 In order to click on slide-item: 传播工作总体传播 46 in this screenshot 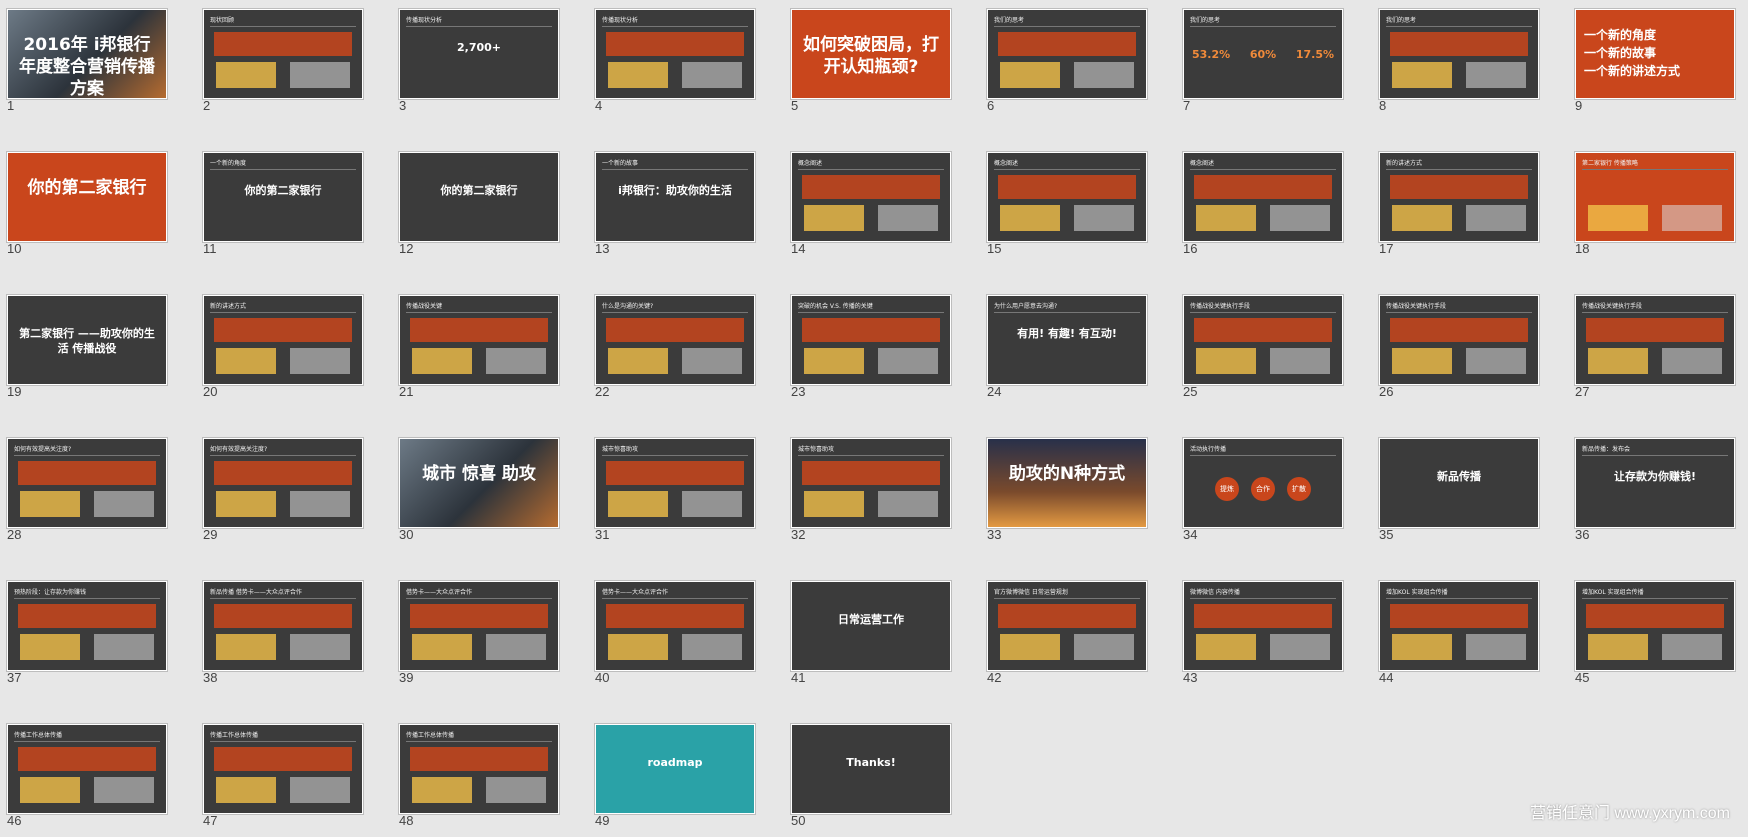, I will do `click(87, 778)`.